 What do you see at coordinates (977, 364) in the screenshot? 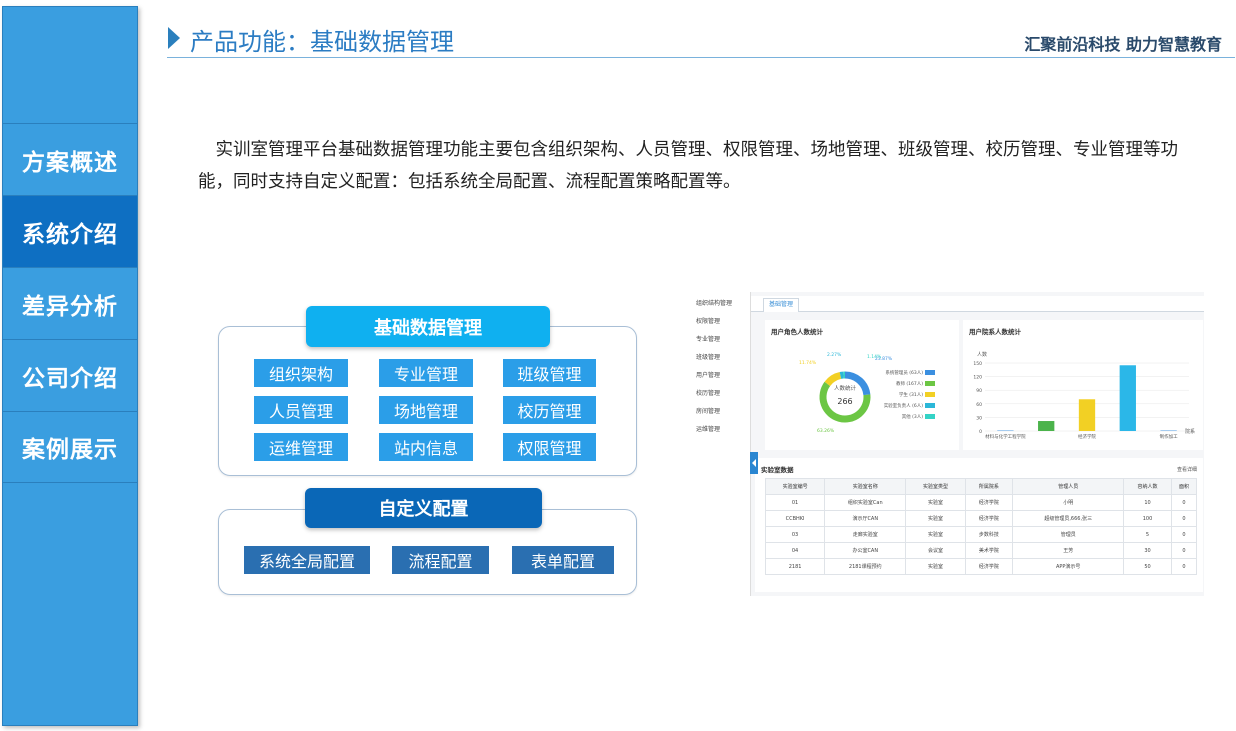
I see `y-tick-label: 150` at bounding box center [977, 364].